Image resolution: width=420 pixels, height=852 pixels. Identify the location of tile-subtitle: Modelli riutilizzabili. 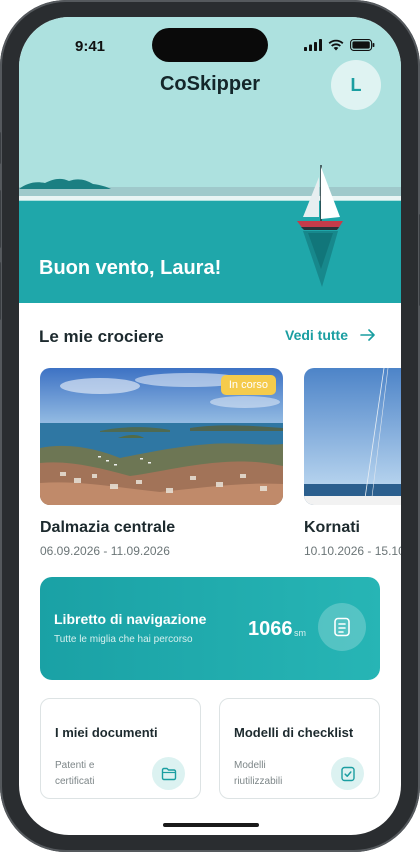
(258, 773).